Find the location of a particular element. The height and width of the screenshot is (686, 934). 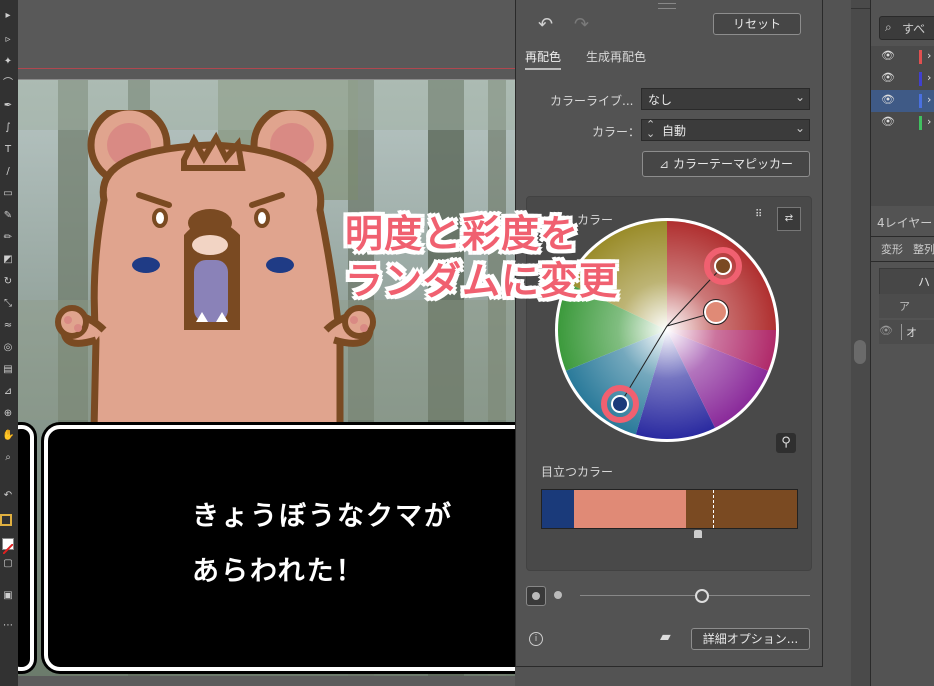

annotation-line-2: ランダムに変更 is located at coordinates (482, 281).